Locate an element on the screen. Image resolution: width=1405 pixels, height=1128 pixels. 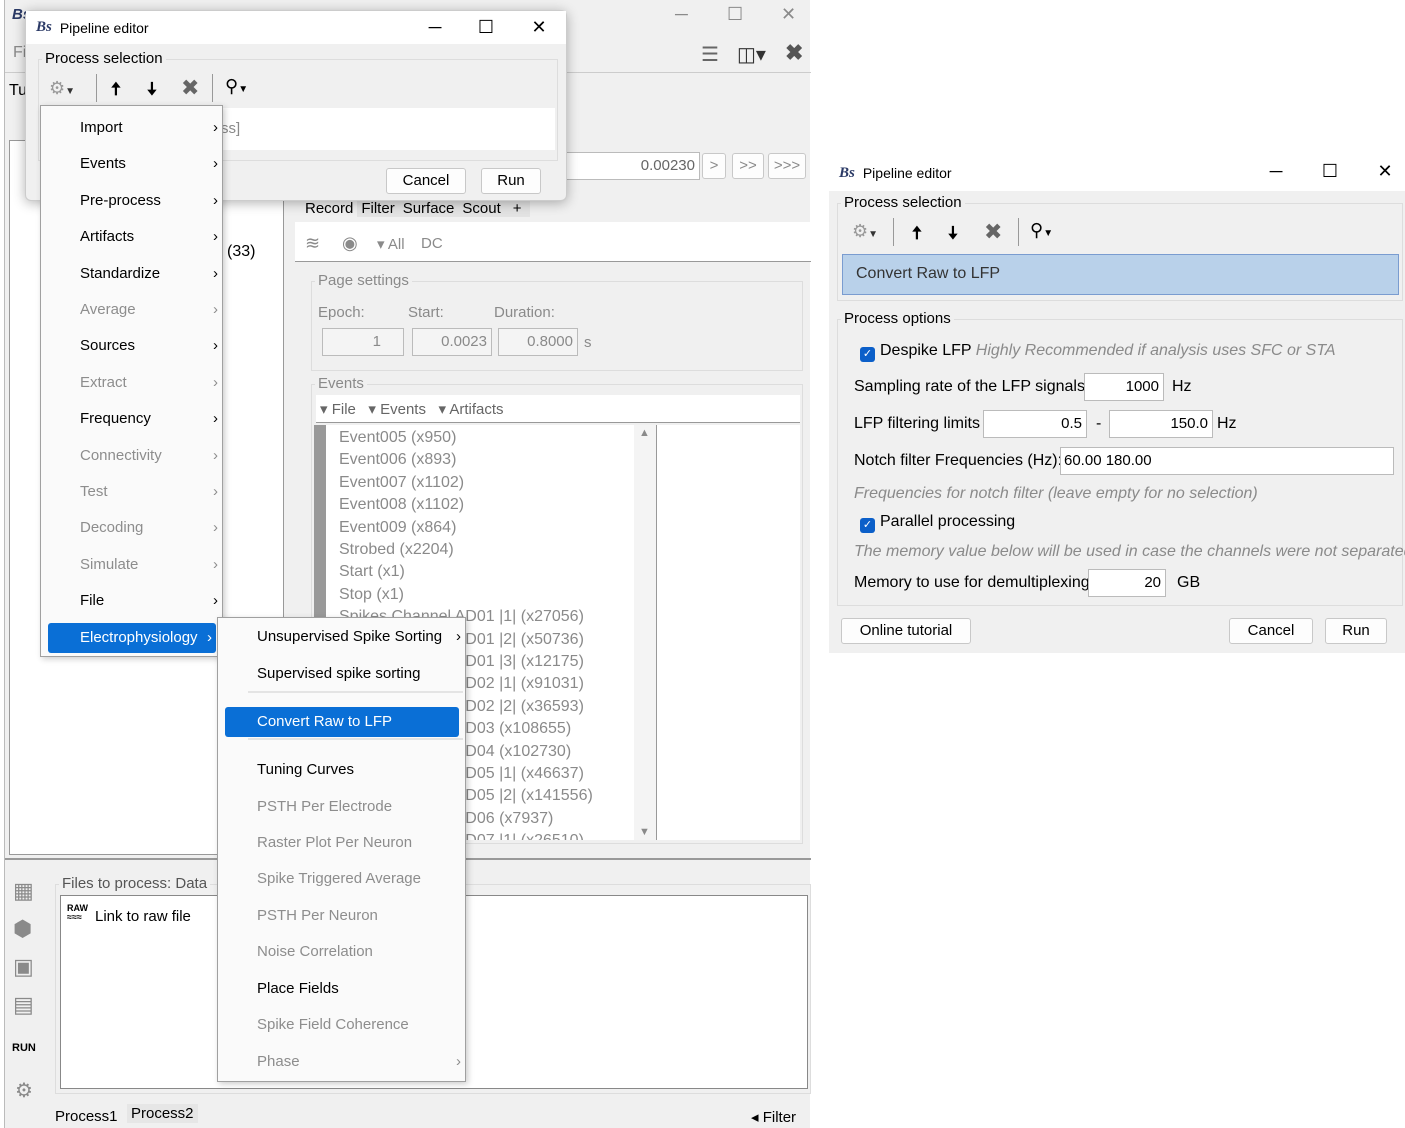
montage-all-dropdown: ▾ All is located at coordinates (391, 244).